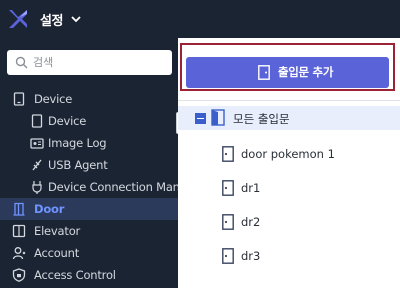 Image resolution: width=400 pixels, height=288 pixels. What do you see at coordinates (57, 253) in the screenshot?
I see `sidebar-item-label: Account` at bounding box center [57, 253].